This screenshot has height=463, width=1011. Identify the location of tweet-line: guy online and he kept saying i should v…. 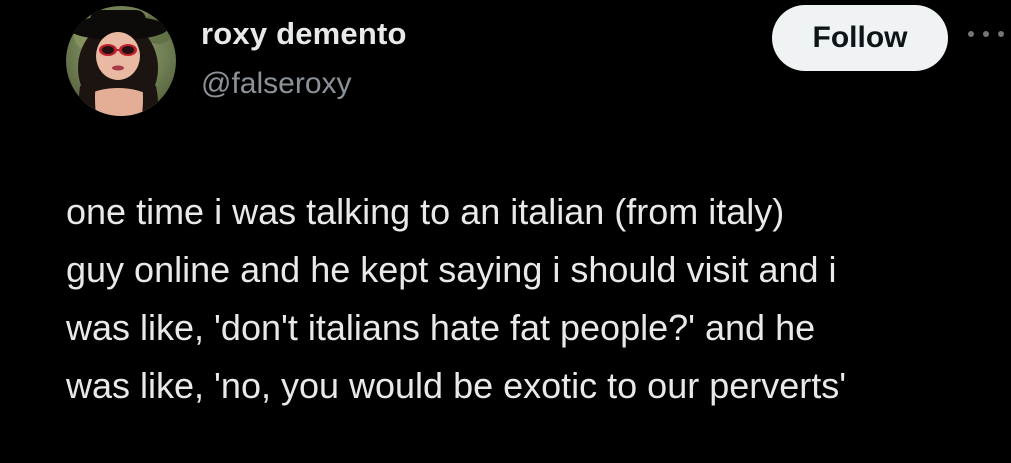
(451, 269).